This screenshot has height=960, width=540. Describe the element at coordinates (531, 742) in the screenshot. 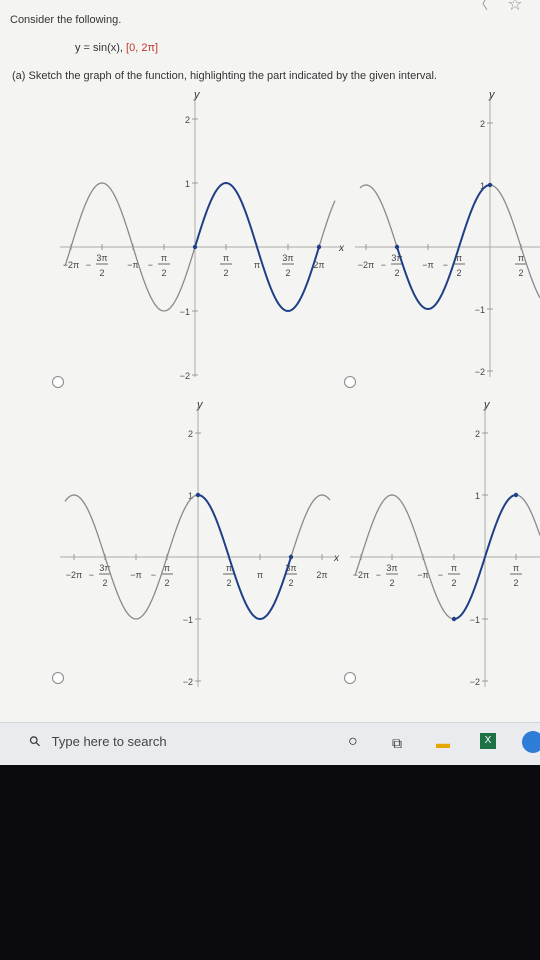

I see `edge-icon` at that location.